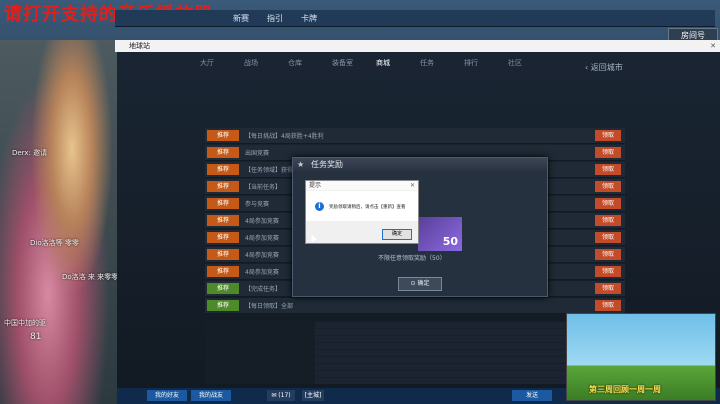 This screenshot has width=720, height=404. Describe the element at coordinates (319, 206) in the screenshot. I see `info-icon: i` at that location.